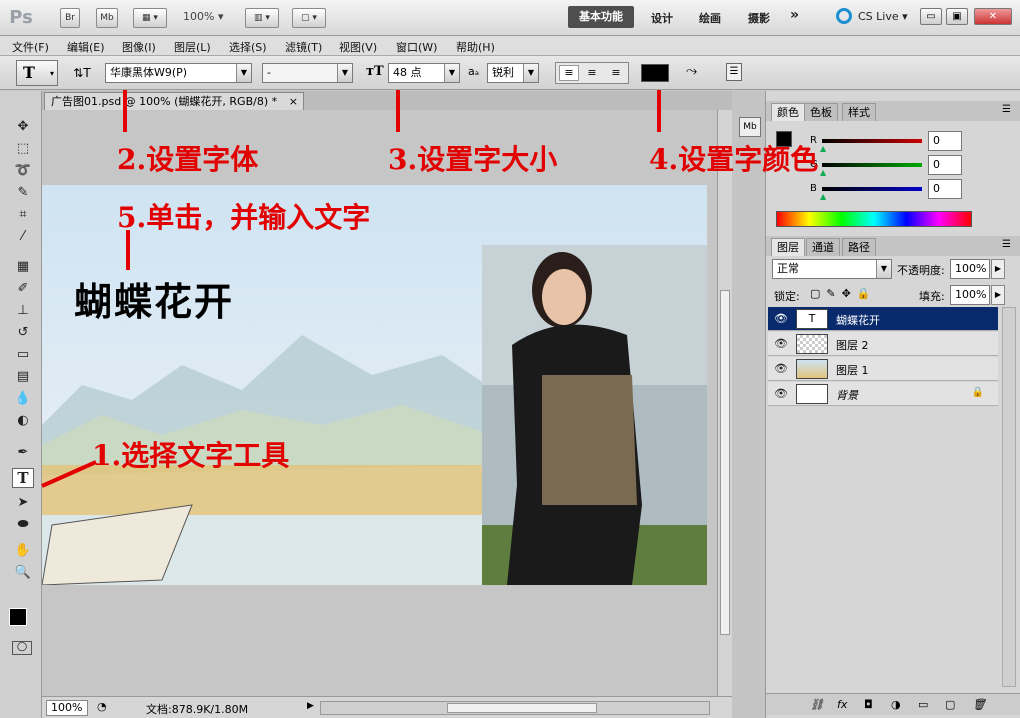 This screenshot has height=718, width=1020. Describe the element at coordinates (23, 267) in the screenshot. I see `healing-tool-icon: ▦` at that location.